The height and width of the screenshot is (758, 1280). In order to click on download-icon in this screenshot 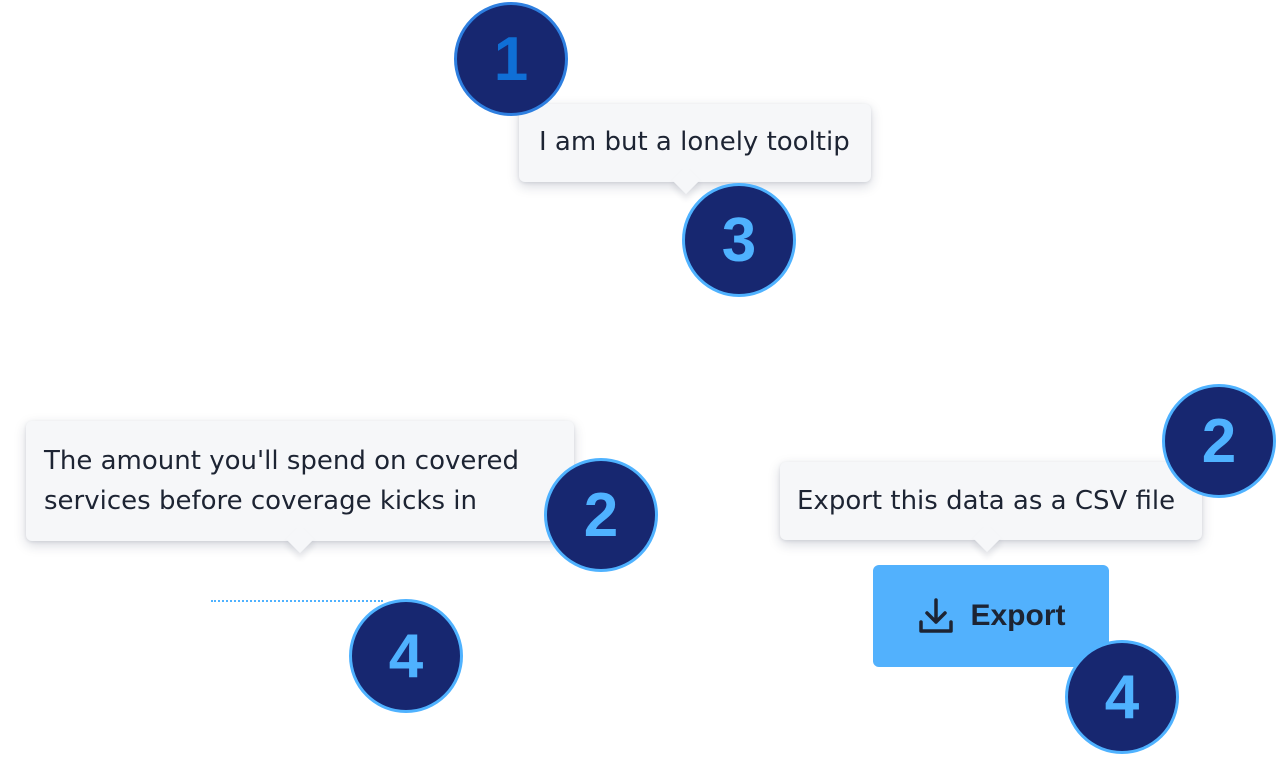, I will do `click(936, 616)`.